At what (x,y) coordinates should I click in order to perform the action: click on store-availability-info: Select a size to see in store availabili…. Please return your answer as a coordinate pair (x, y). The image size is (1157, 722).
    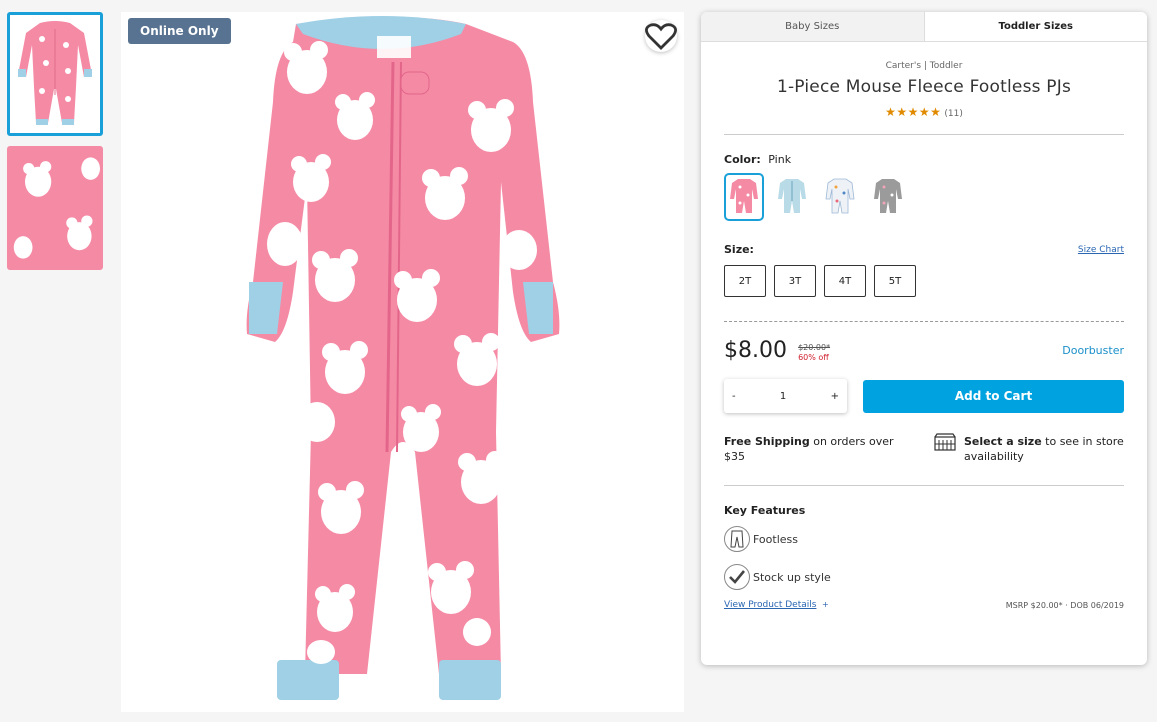
    Looking at the image, I should click on (1029, 448).